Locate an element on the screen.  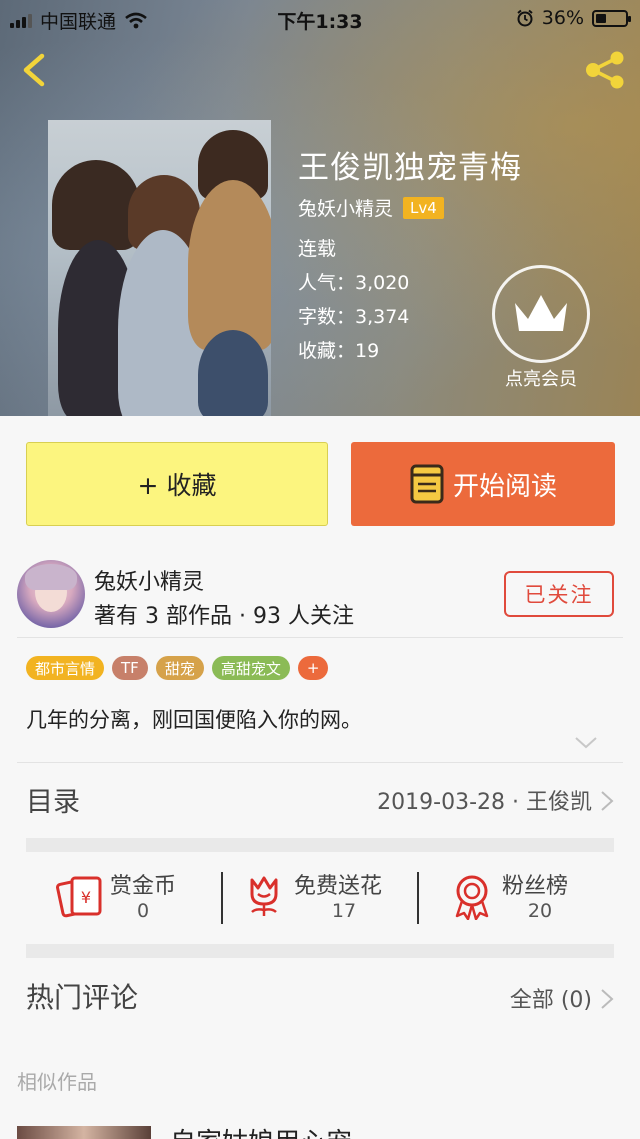
avatar is located at coordinates (51, 594).